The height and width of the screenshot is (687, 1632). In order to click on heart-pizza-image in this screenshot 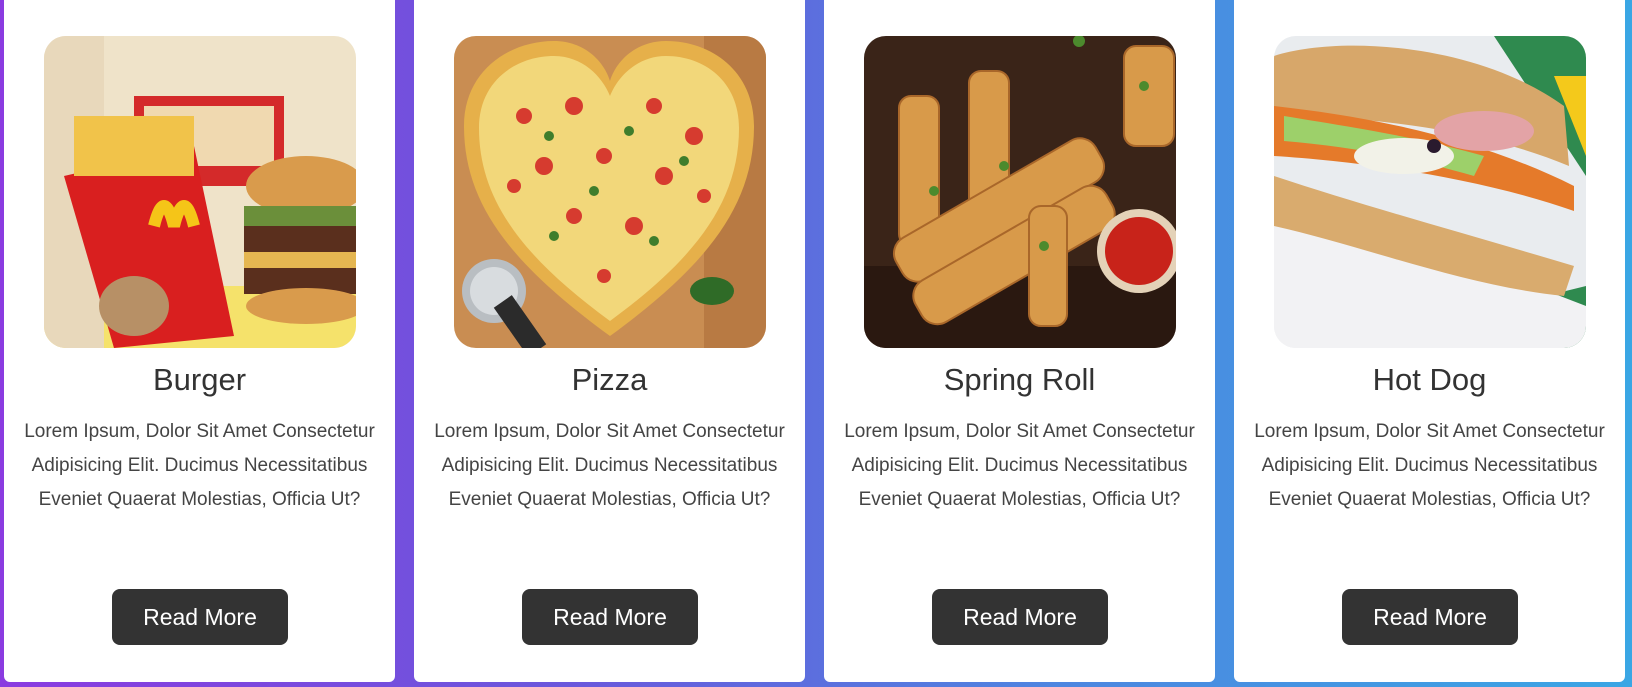, I will do `click(610, 192)`.